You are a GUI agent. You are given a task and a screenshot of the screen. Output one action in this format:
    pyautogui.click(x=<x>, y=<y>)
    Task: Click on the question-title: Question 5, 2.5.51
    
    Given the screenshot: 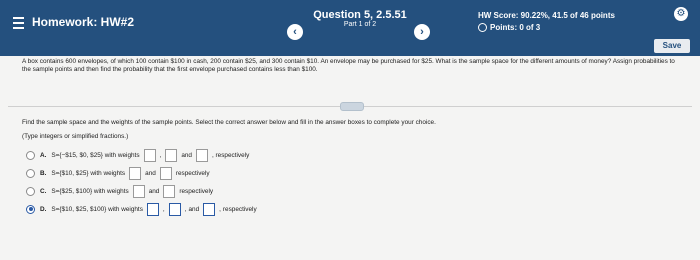 What is the action you would take?
    pyautogui.click(x=360, y=15)
    